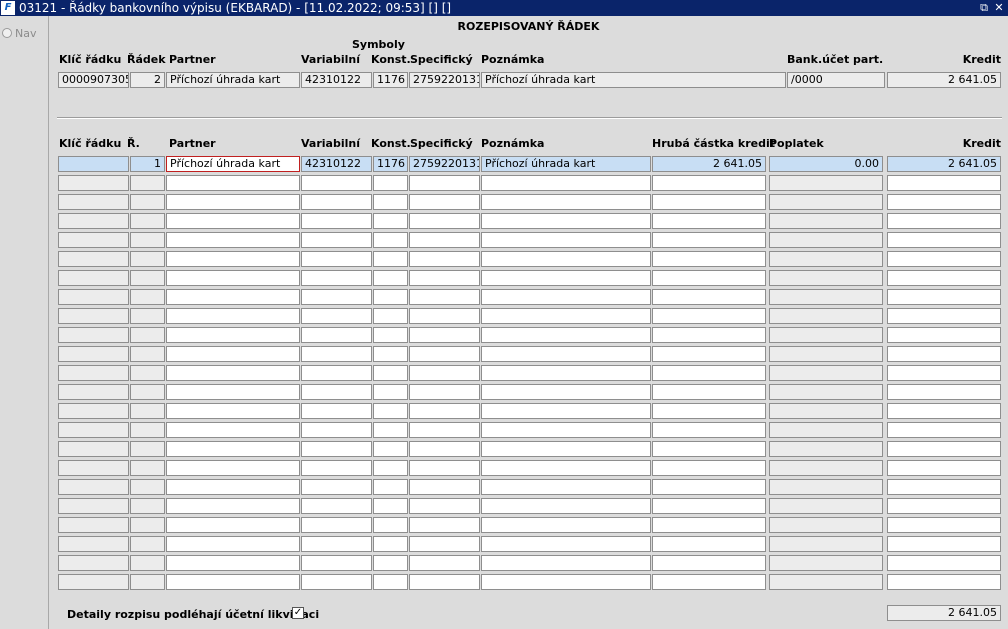 The image size is (1008, 629). Describe the element at coordinates (336, 164) in the screenshot. I see `grid-variabilni-cell: 42310122` at that location.